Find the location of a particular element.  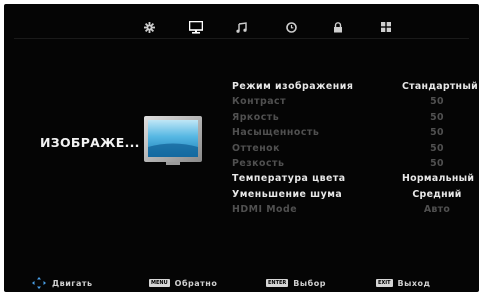

menu-item: Уменьшение шума Средний is located at coordinates (352, 196).